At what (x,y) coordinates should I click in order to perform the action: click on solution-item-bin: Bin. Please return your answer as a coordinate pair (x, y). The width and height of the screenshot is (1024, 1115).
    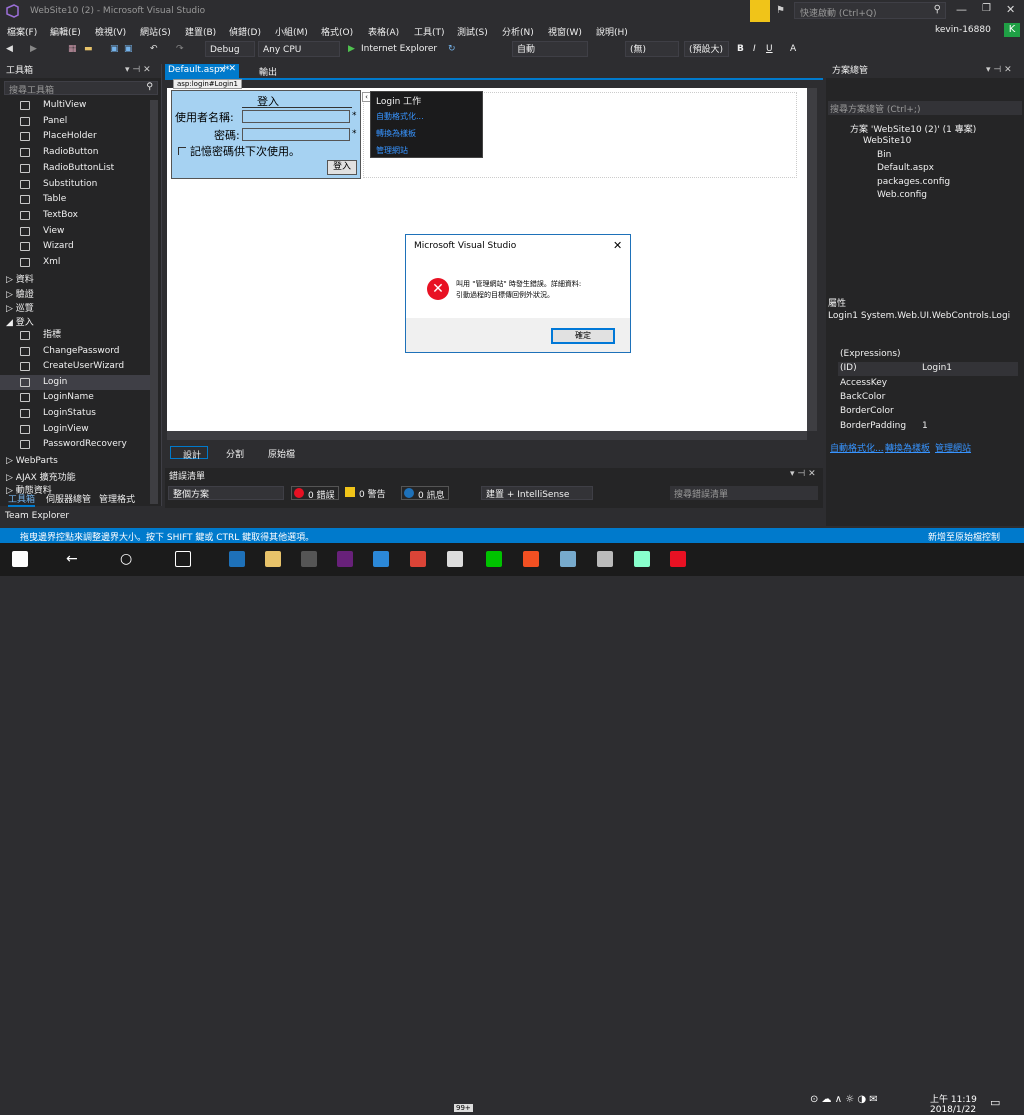
    Looking at the image, I should click on (884, 155).